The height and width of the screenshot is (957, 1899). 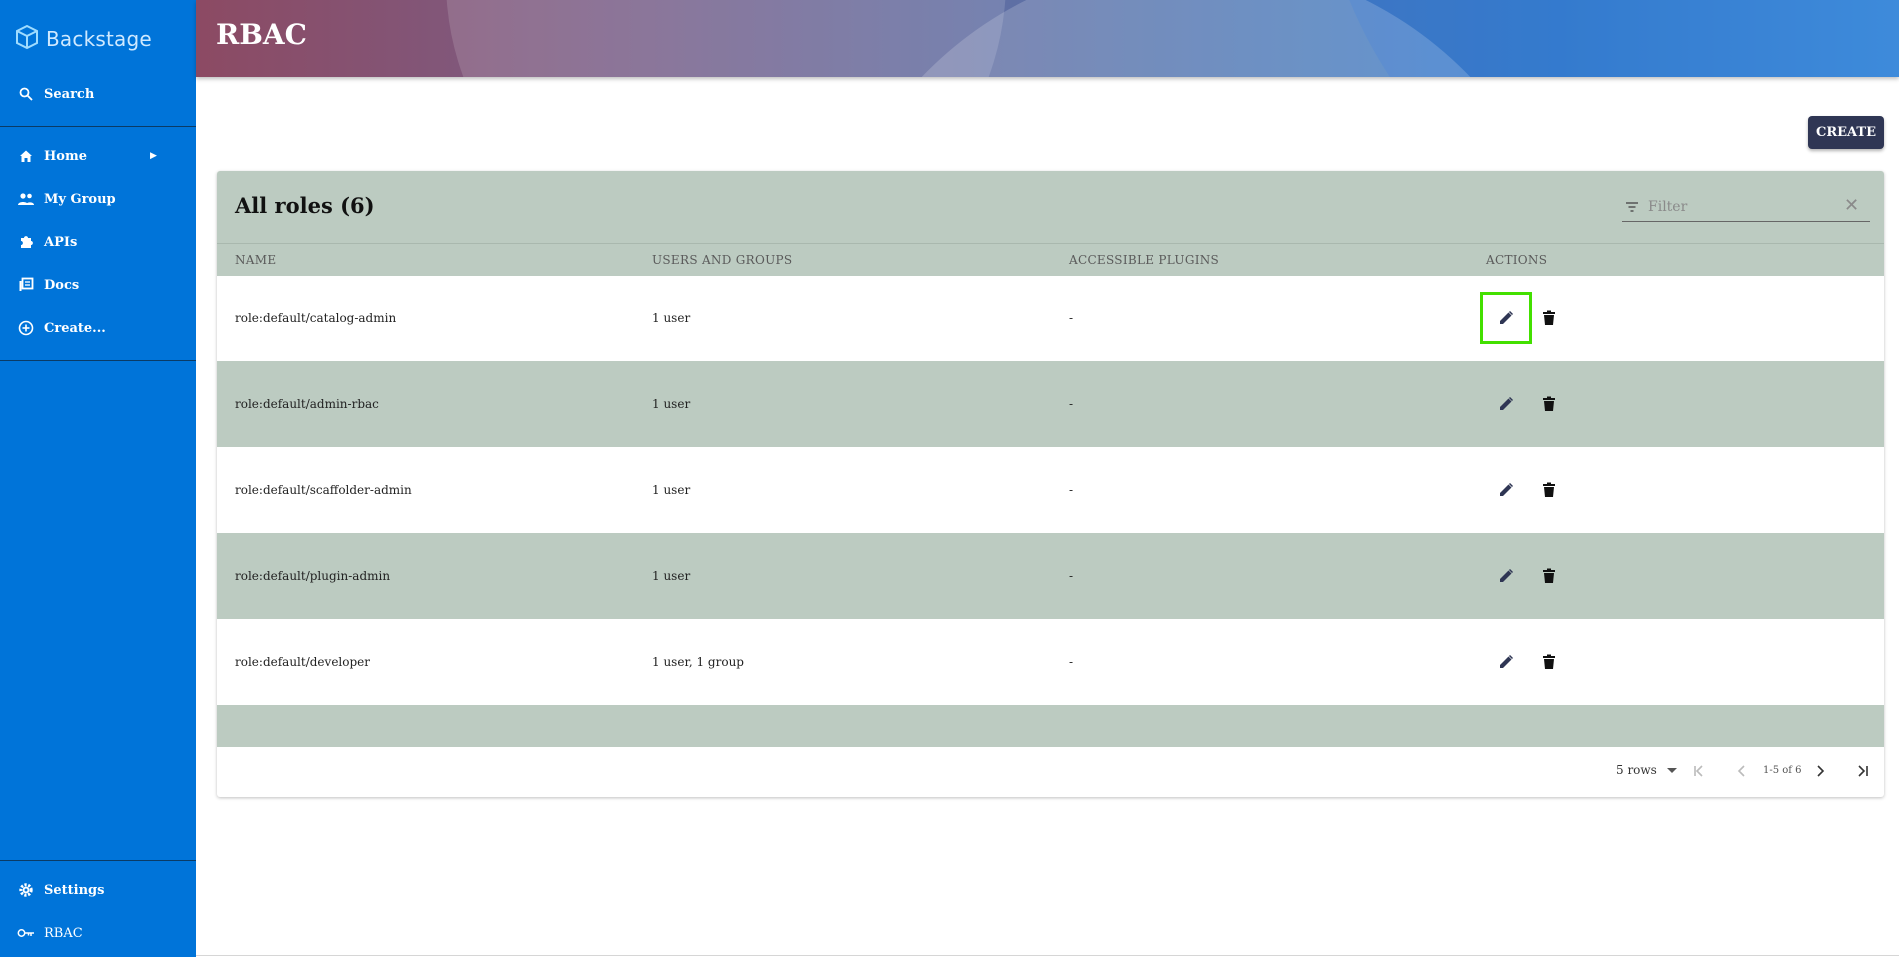 What do you see at coordinates (1050, 490) in the screenshot?
I see `table-row: role:default/scaffolder-admin 1 user -` at bounding box center [1050, 490].